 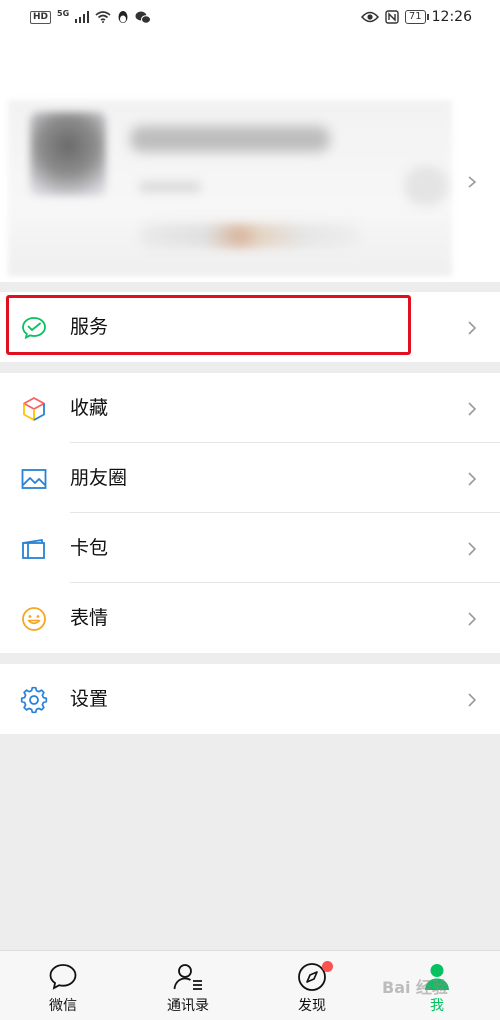 What do you see at coordinates (34, 409) in the screenshot?
I see `favorites-cube-icon` at bounding box center [34, 409].